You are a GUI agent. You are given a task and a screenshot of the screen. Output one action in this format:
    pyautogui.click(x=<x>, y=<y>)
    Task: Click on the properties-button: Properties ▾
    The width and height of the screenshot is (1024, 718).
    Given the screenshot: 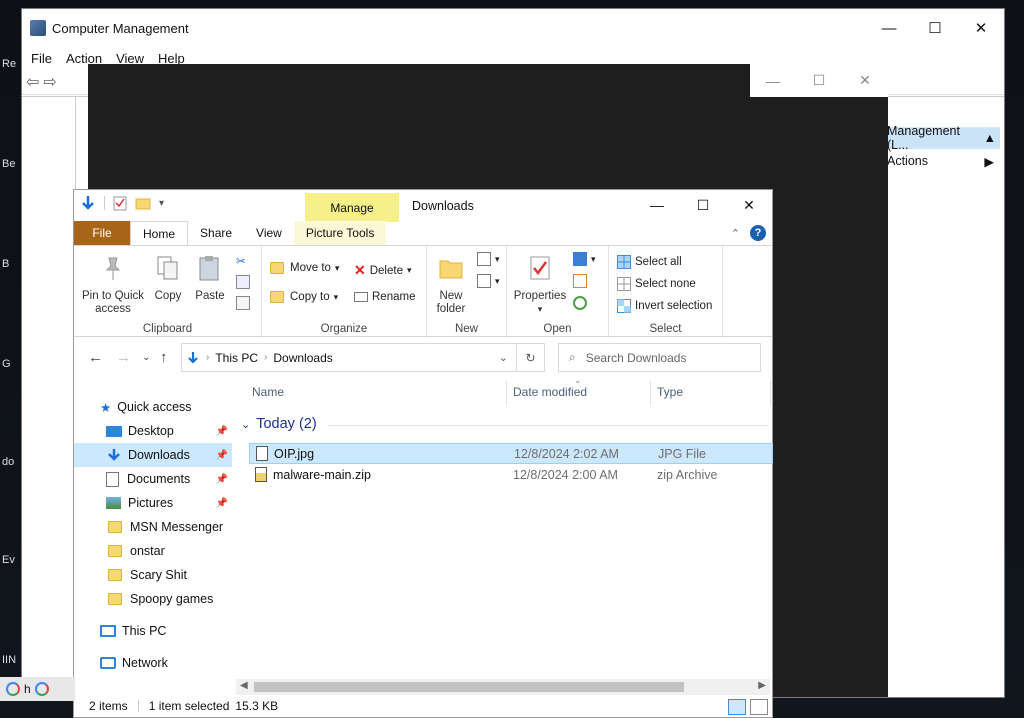 What is the action you would take?
    pyautogui.click(x=540, y=285)
    